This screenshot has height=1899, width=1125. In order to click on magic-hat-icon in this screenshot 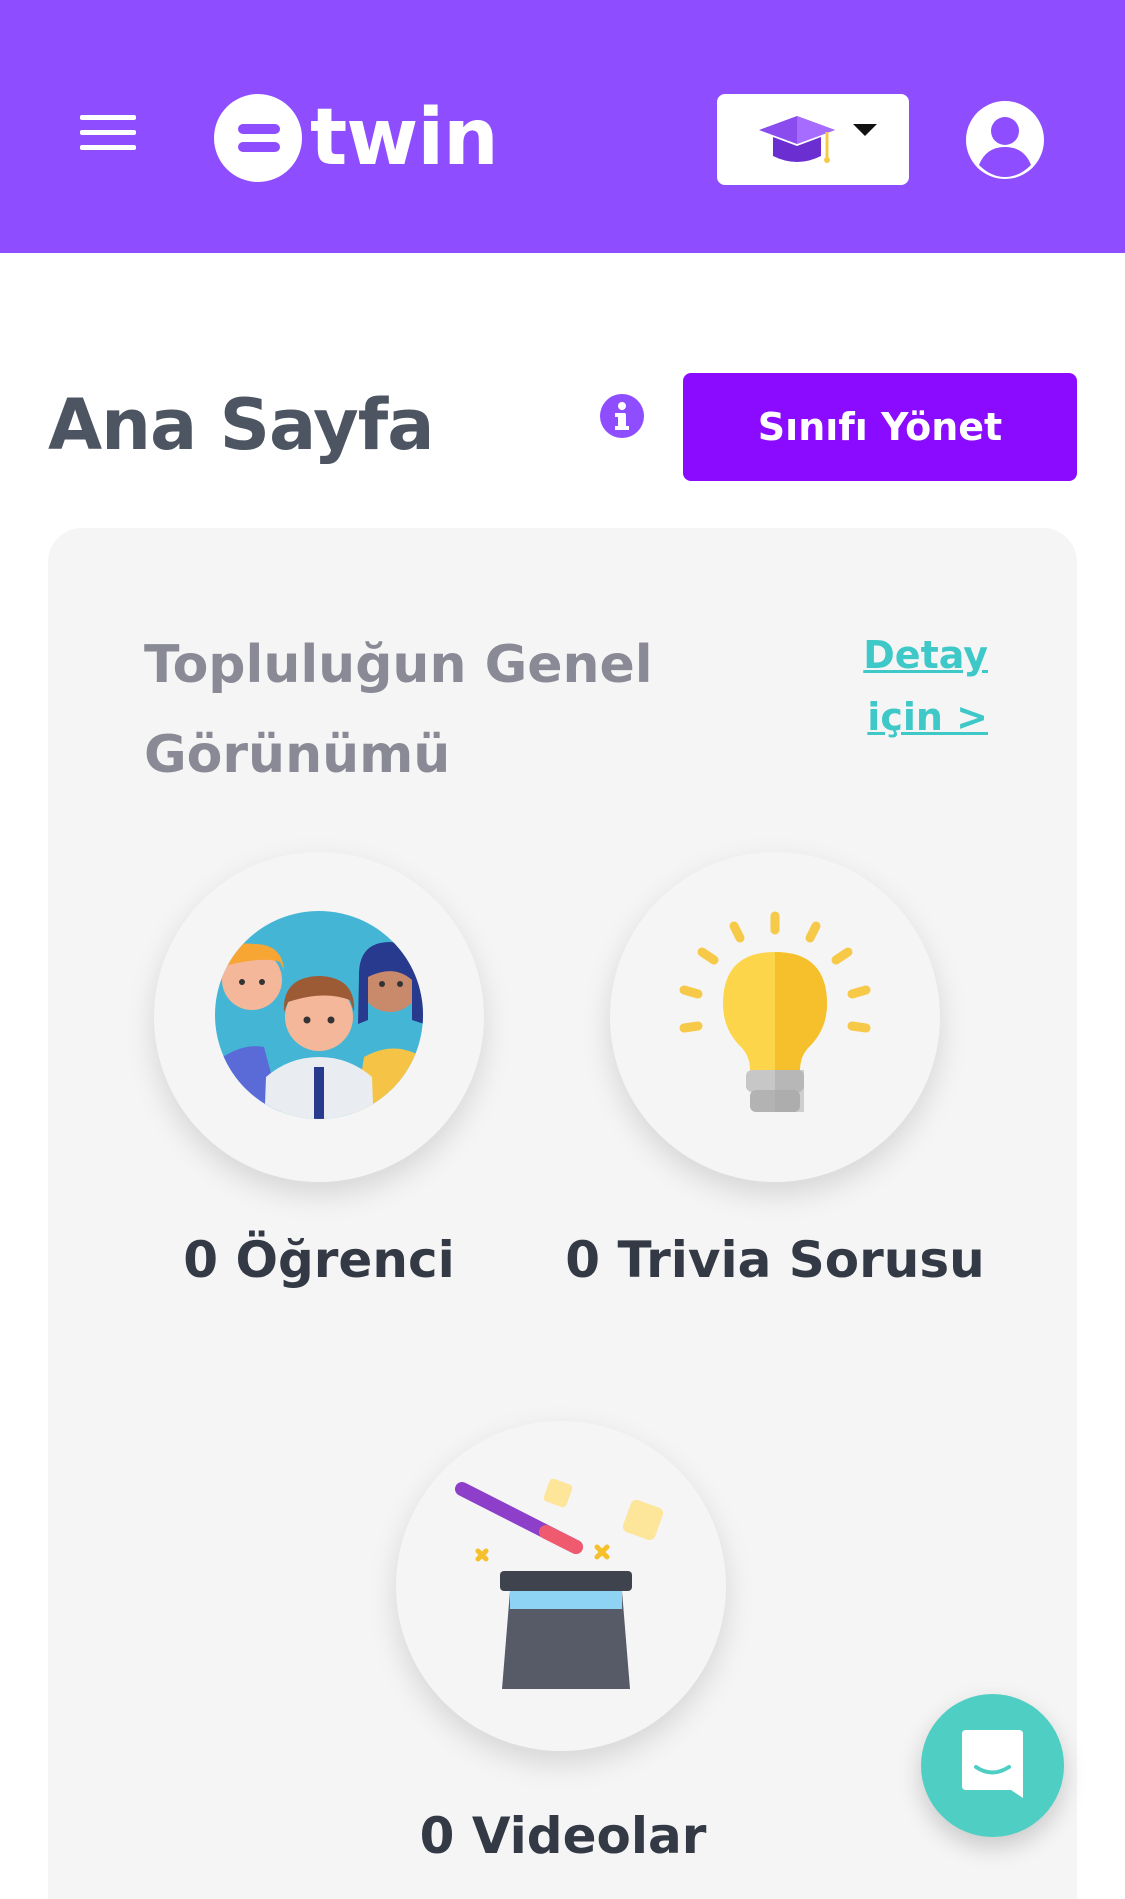, I will do `click(559, 1583)`.